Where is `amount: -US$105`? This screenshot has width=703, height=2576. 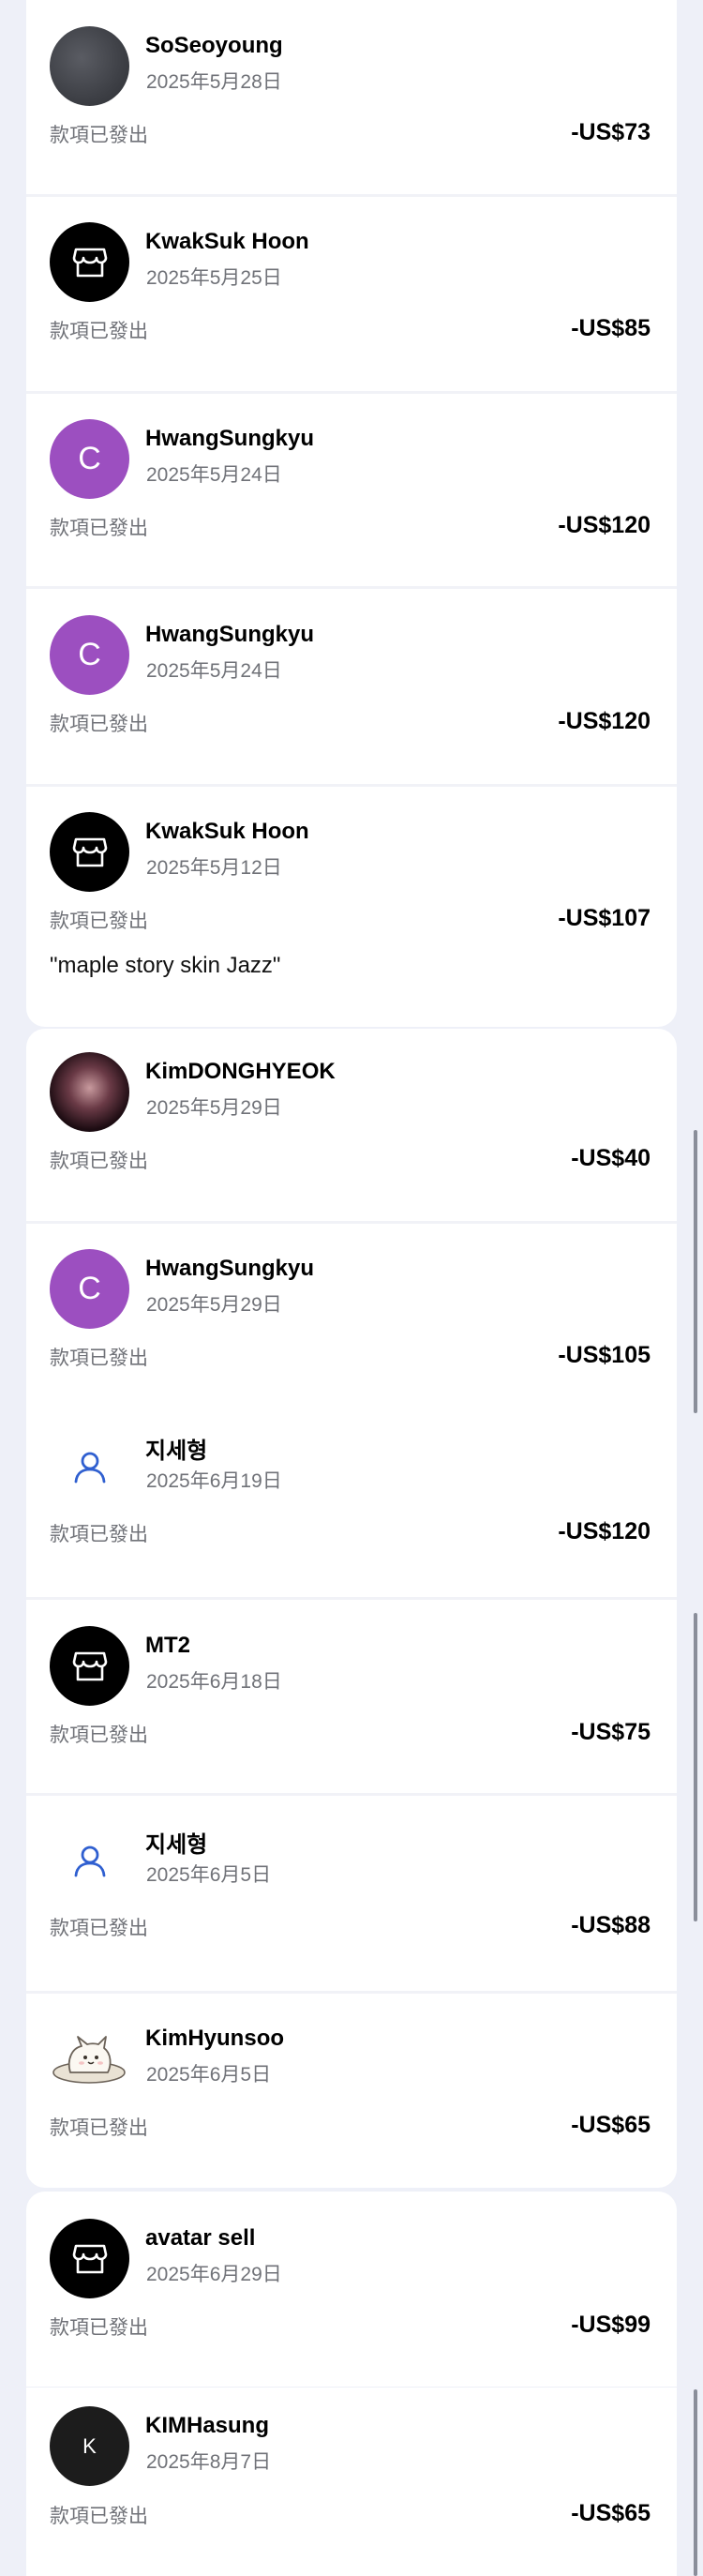 amount: -US$105 is located at coordinates (604, 1355).